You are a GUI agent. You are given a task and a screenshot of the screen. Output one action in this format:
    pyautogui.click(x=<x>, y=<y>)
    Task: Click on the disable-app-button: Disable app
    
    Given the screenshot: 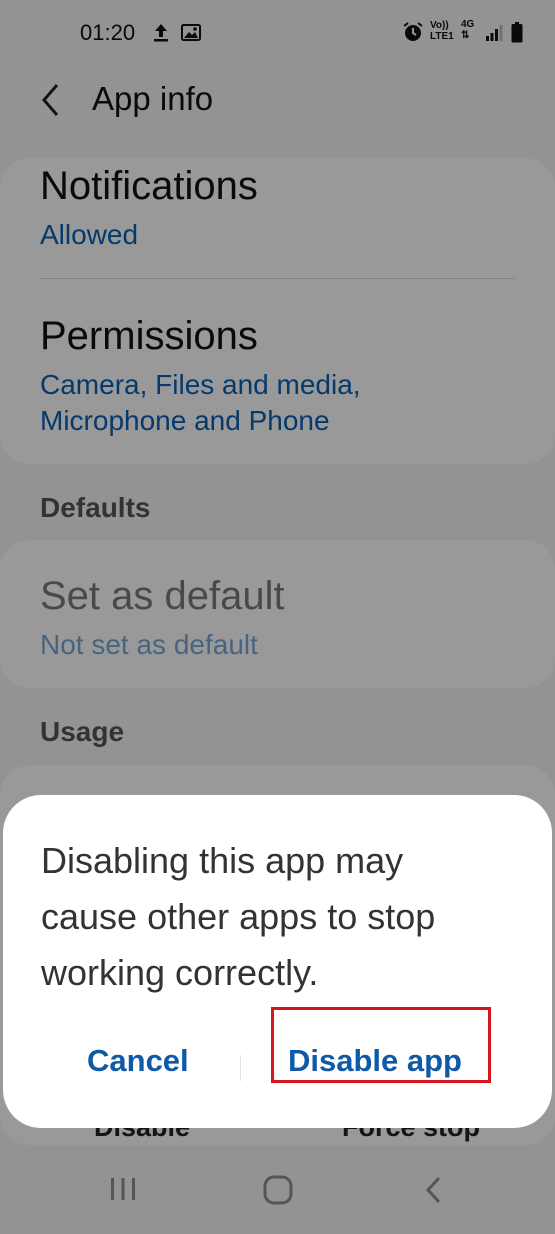 What is the action you would take?
    pyautogui.click(x=375, y=1061)
    